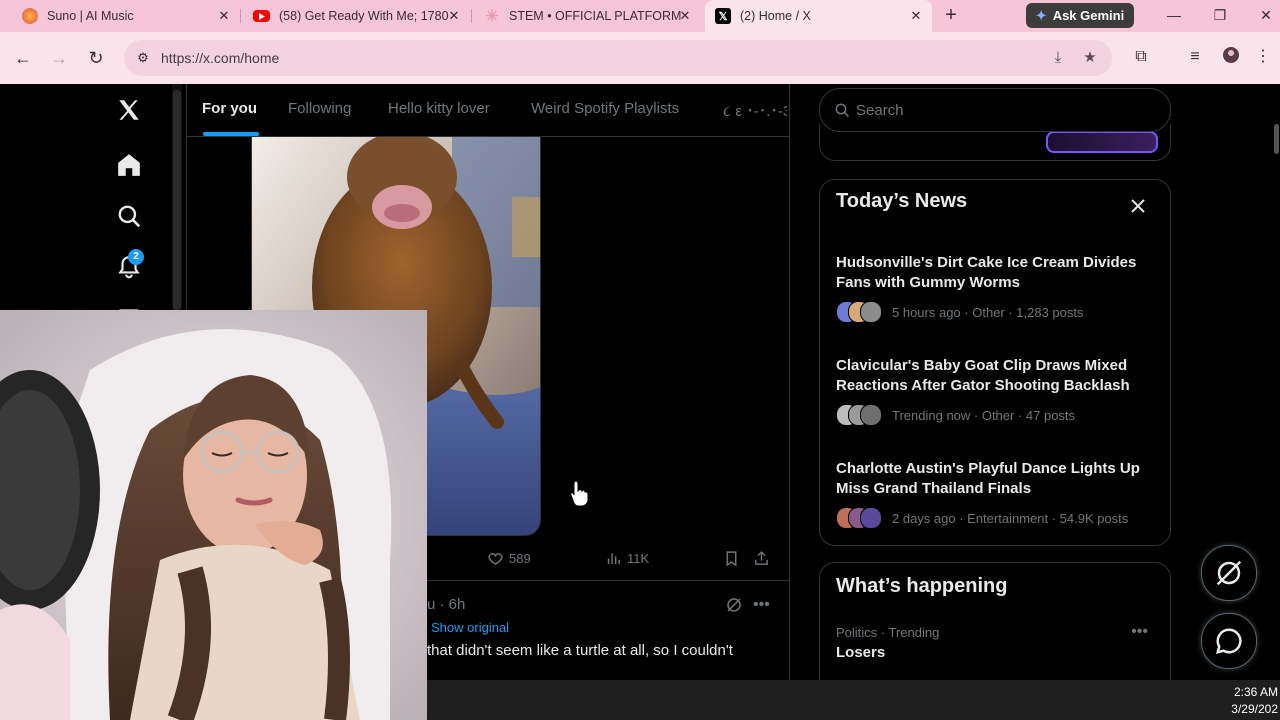 The width and height of the screenshot is (1280, 720). I want to click on install-app-icon: ⤓, so click(1058, 58).